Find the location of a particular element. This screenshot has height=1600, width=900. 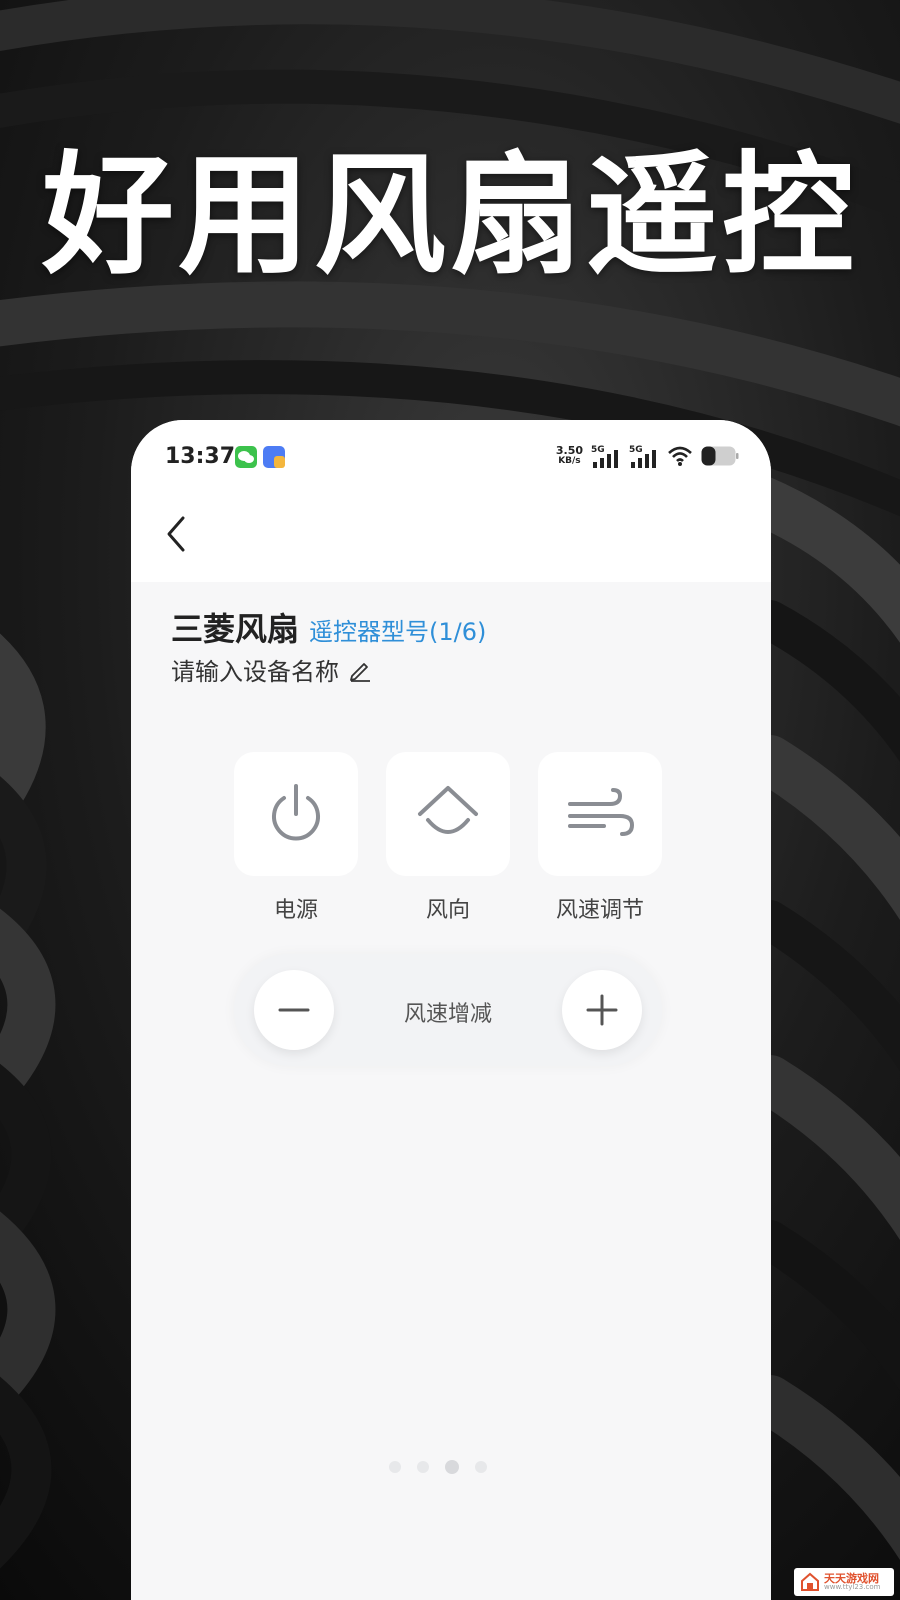

rename-device-field: 请输入设备名称 is located at coordinates (272, 669).